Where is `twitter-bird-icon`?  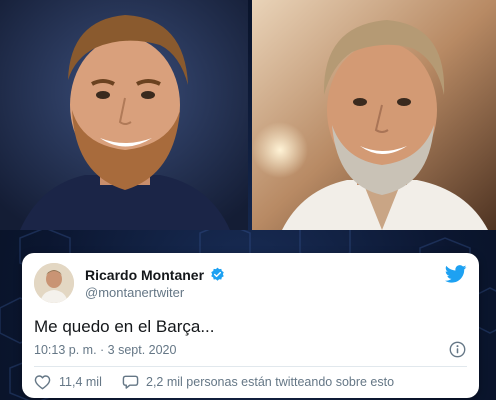 twitter-bird-icon is located at coordinates (456, 274).